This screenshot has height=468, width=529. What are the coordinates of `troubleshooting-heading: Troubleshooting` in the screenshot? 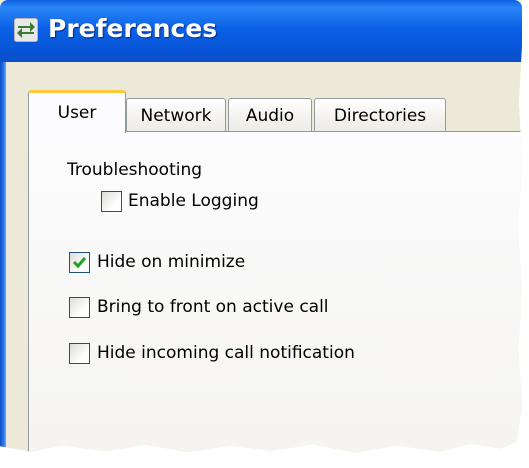 It's located at (135, 170).